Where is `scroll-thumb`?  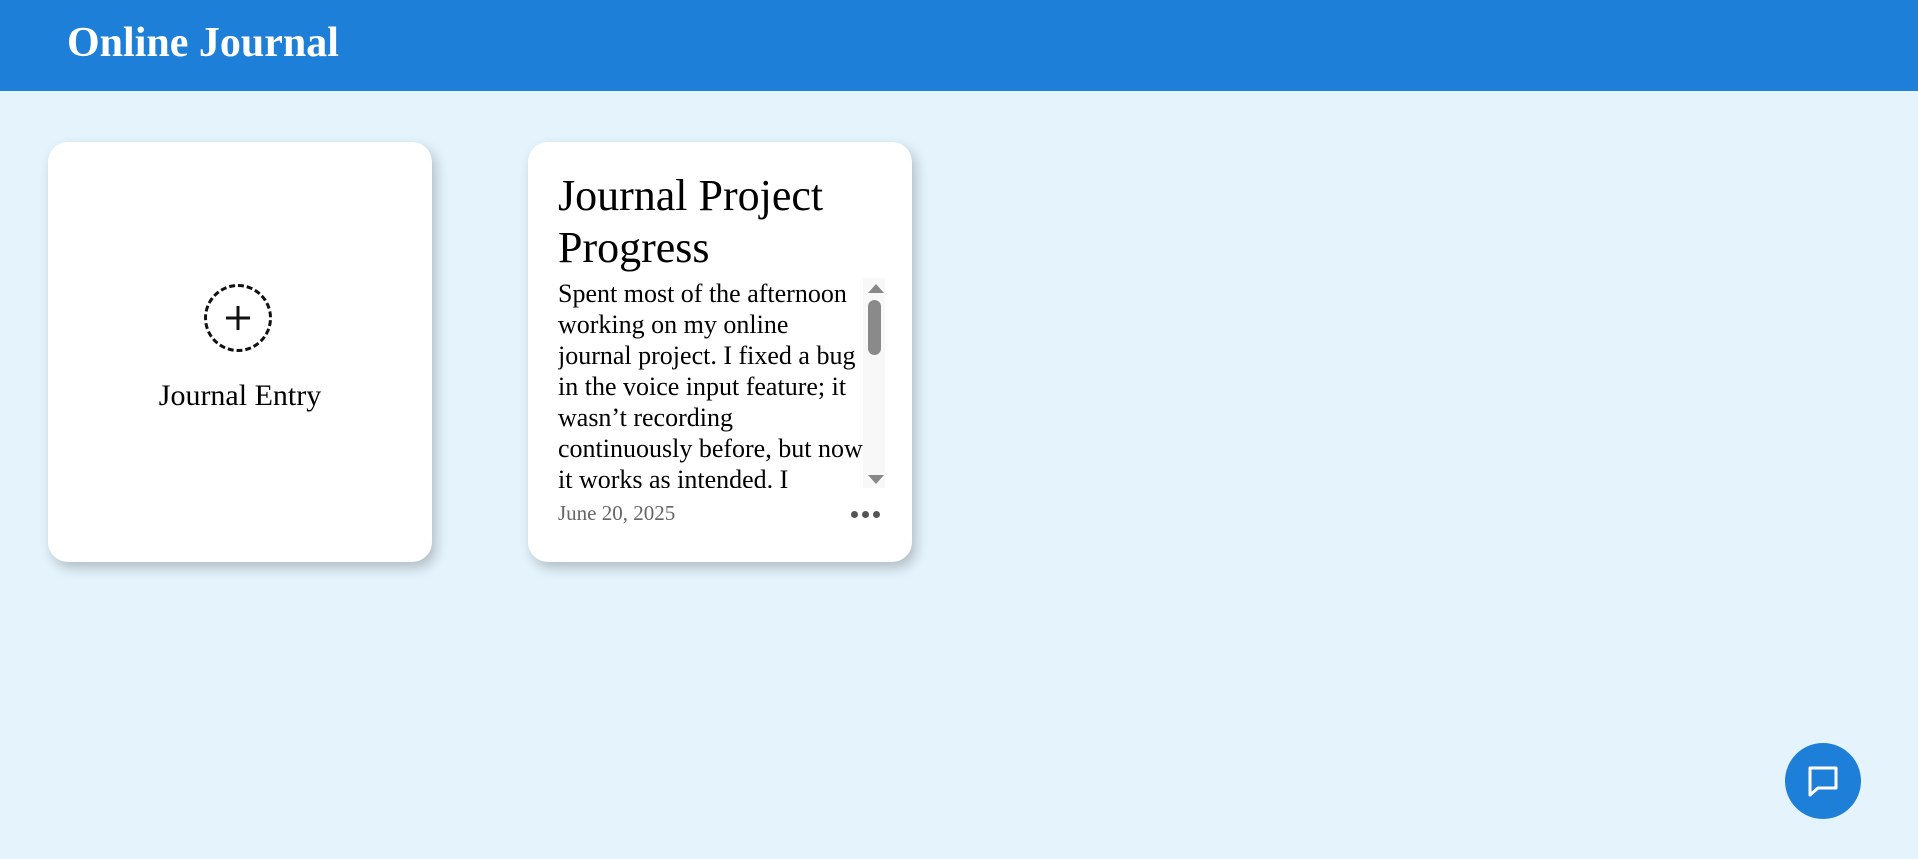 scroll-thumb is located at coordinates (874, 327).